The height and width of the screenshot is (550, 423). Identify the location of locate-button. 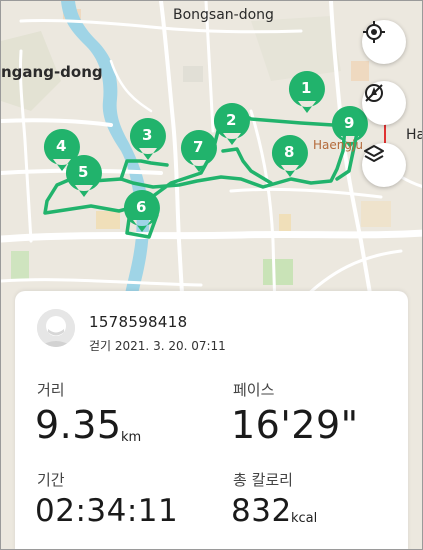
(384, 42).